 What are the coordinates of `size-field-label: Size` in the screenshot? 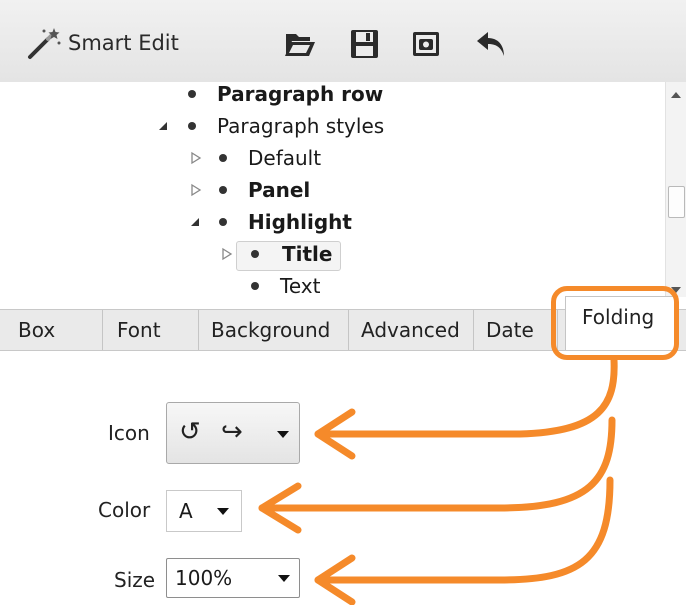 It's located at (135, 580).